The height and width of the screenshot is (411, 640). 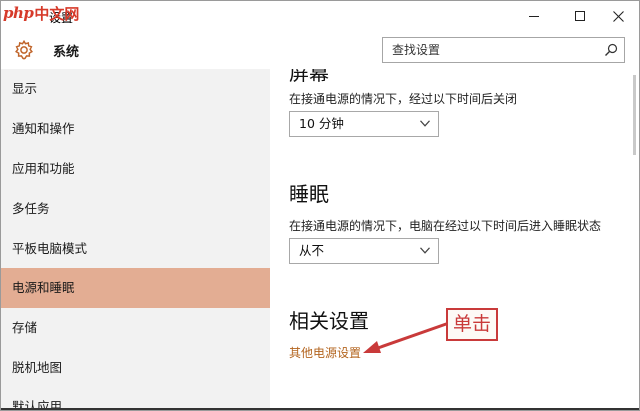 What do you see at coordinates (312, 250) in the screenshot?
I see `sleep-timeout-value: 从不` at bounding box center [312, 250].